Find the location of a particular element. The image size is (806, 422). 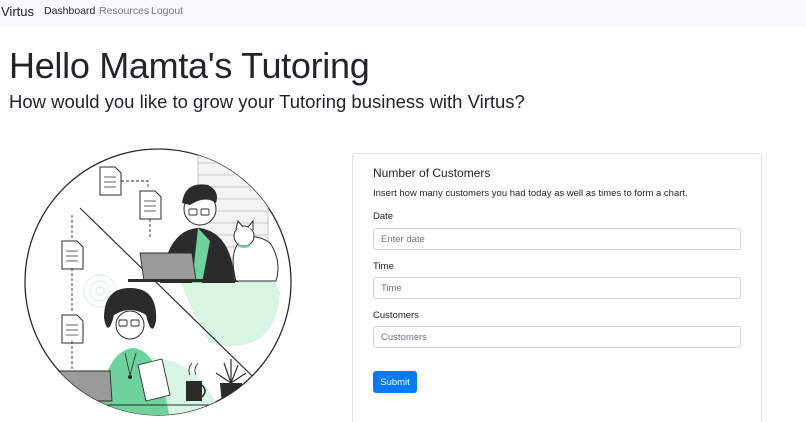

time-label: Time is located at coordinates (383, 266).